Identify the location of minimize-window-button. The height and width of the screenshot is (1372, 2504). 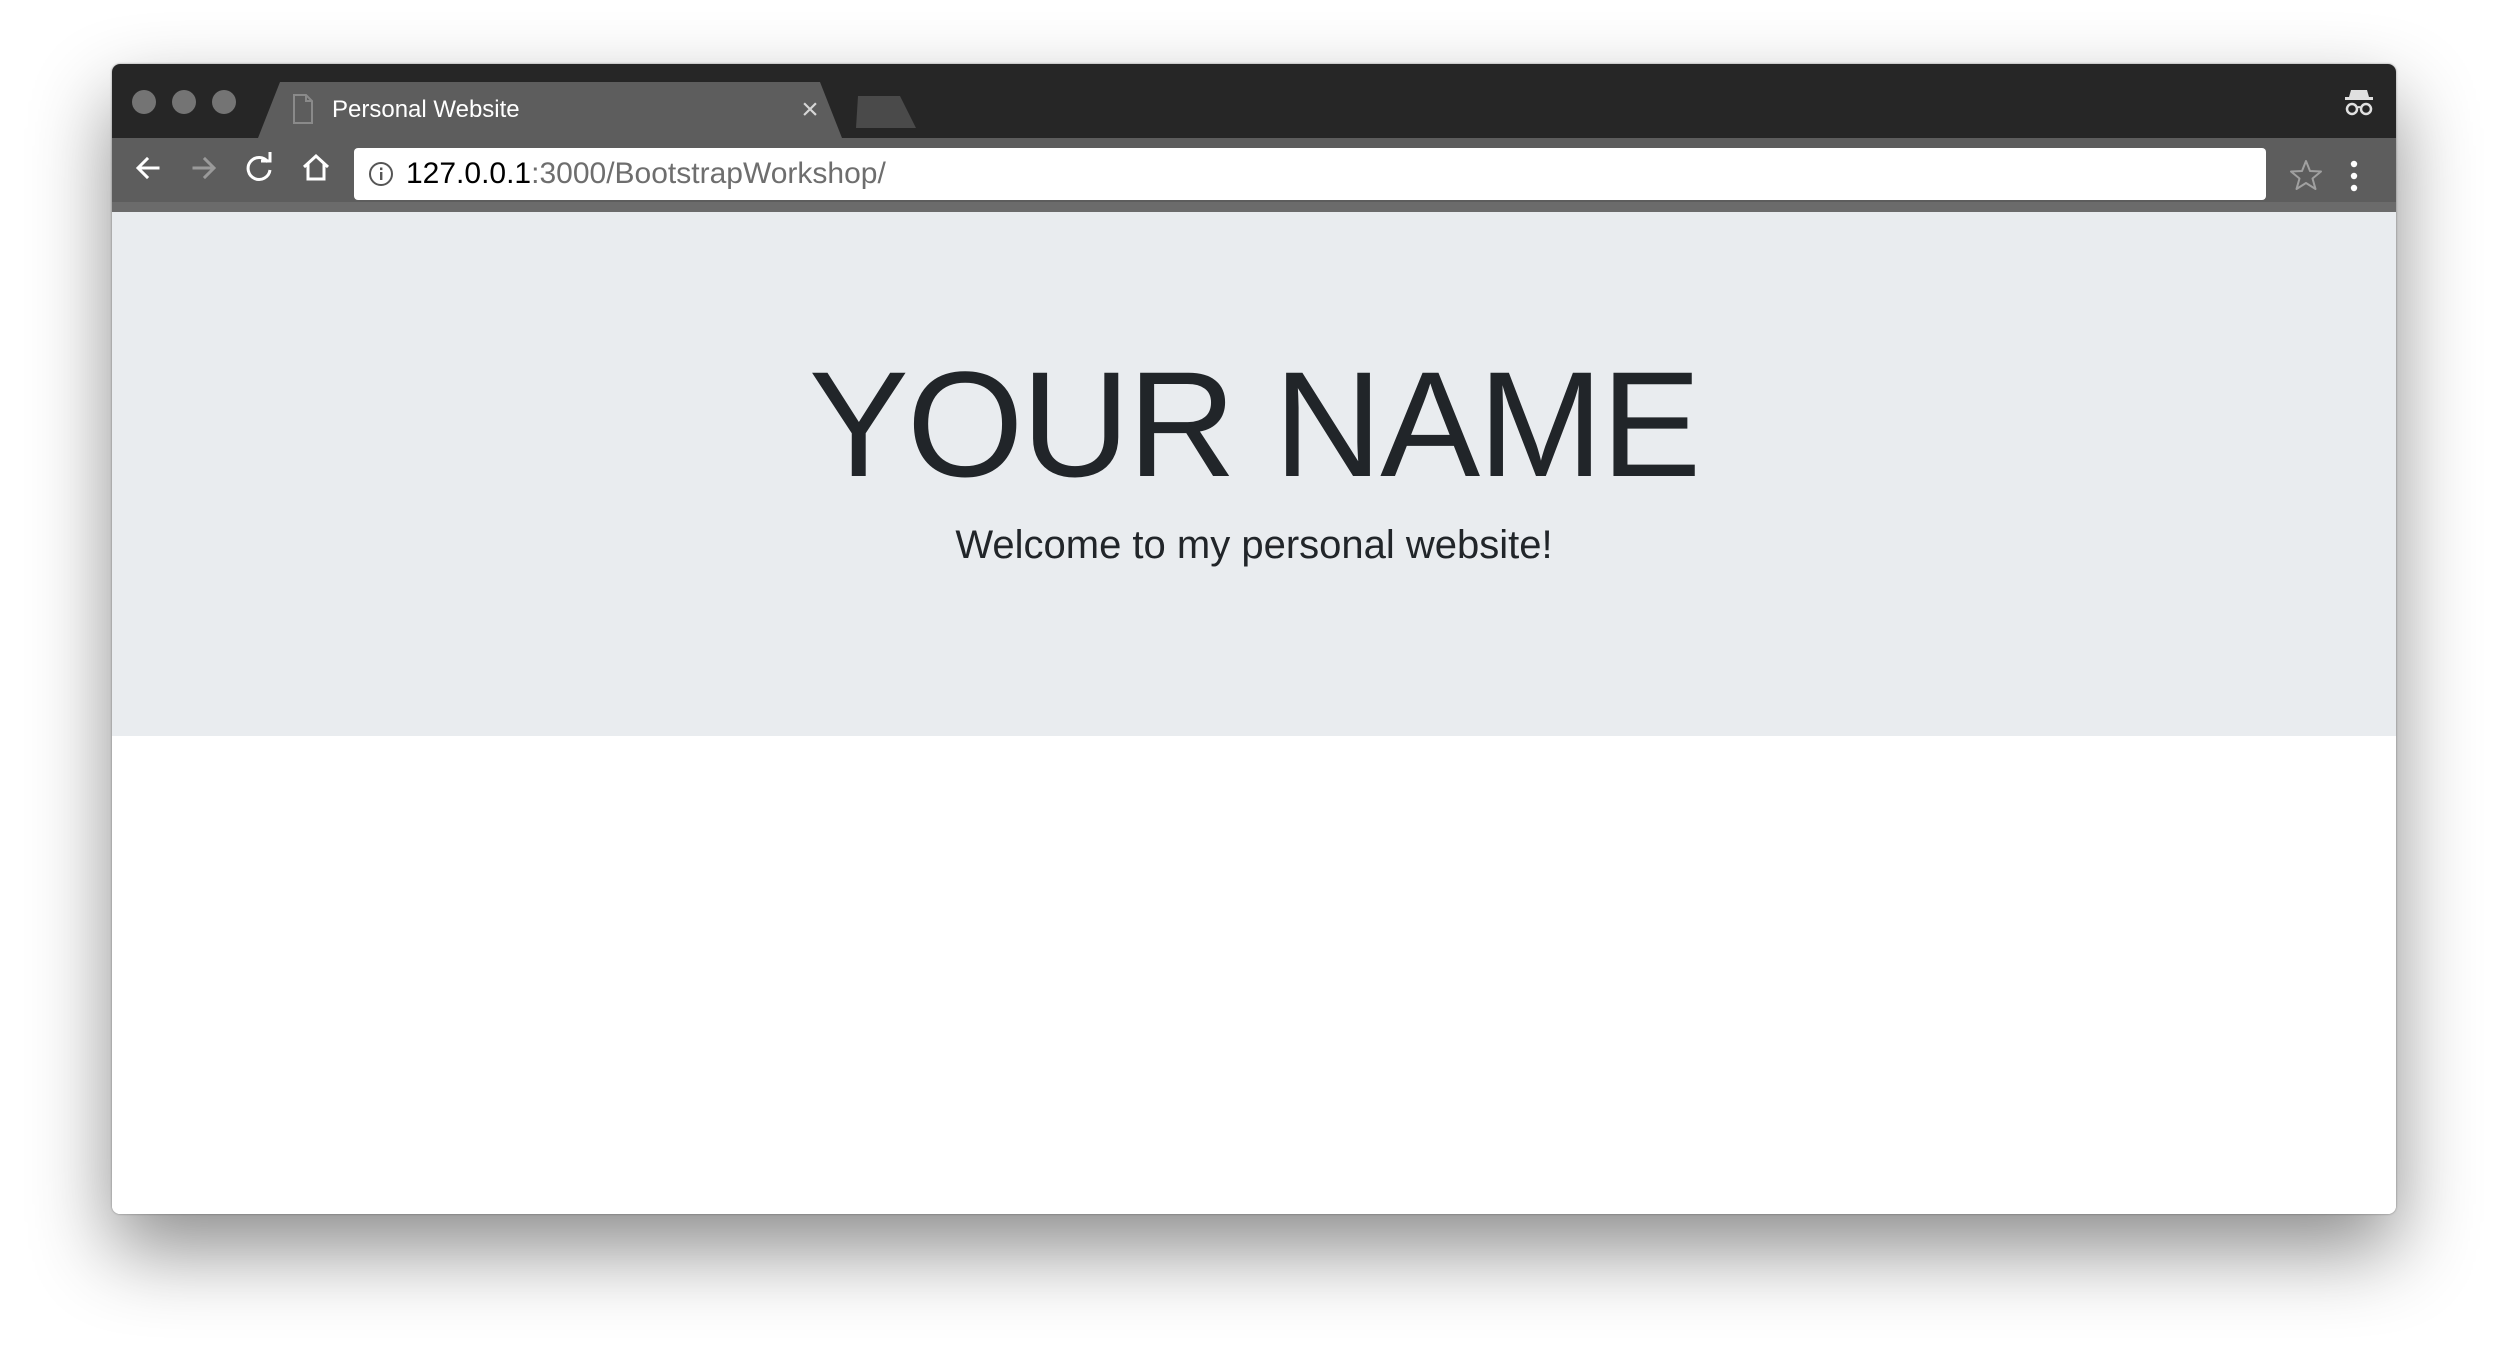
(184, 102).